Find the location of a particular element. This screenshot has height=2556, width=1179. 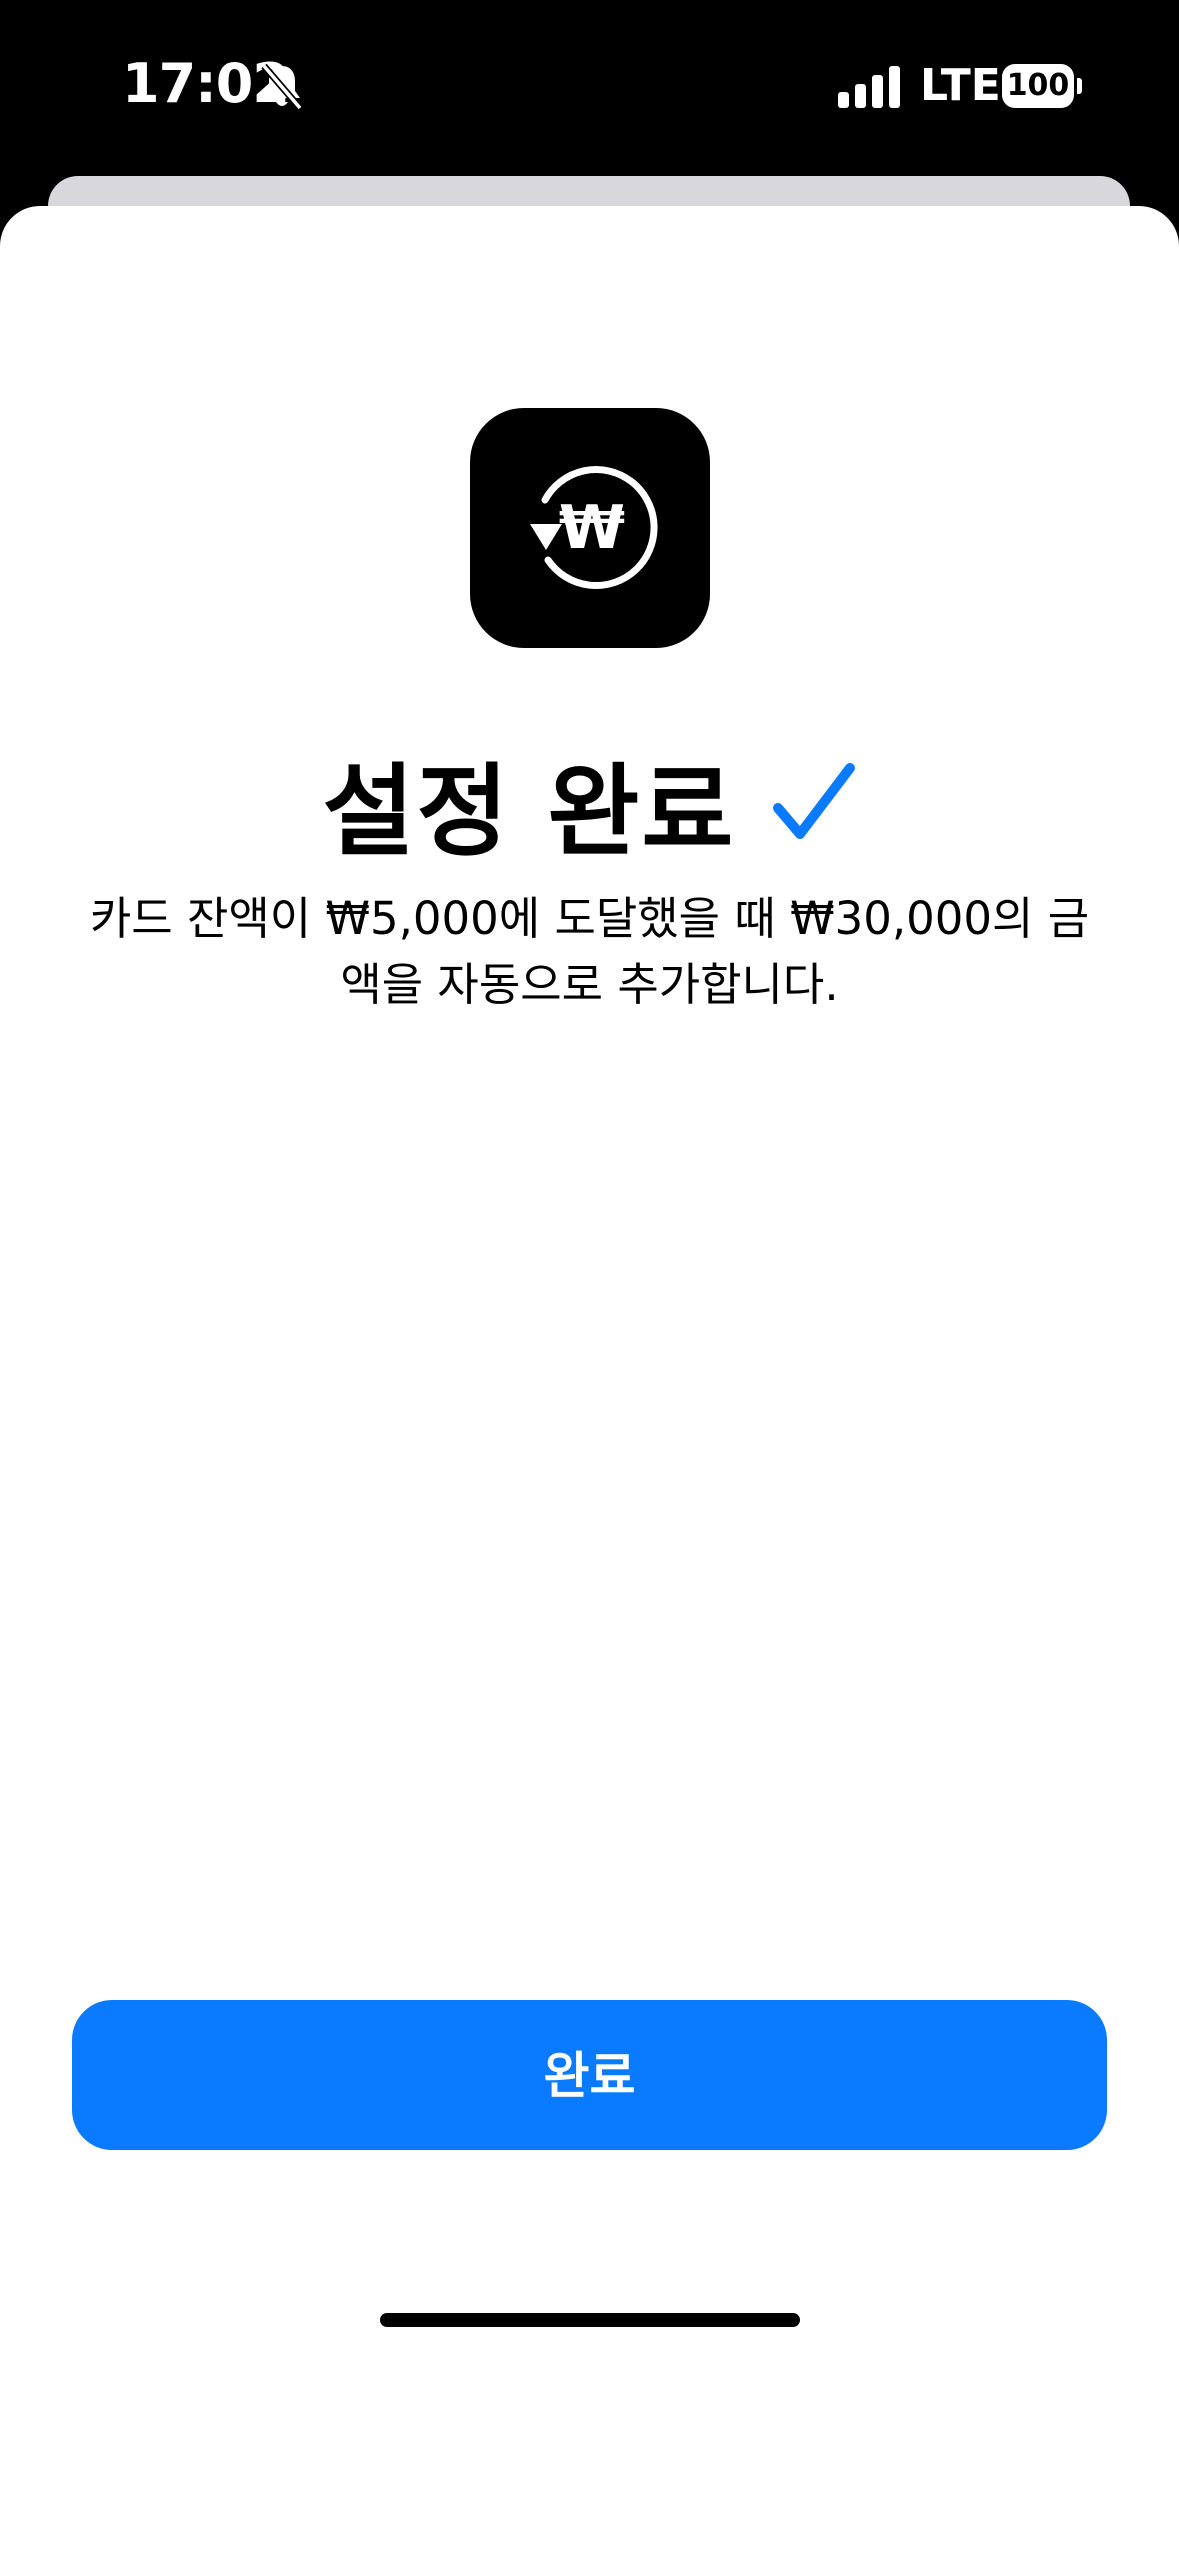

auto-reload-app-icon: ₩ is located at coordinates (590, 528).